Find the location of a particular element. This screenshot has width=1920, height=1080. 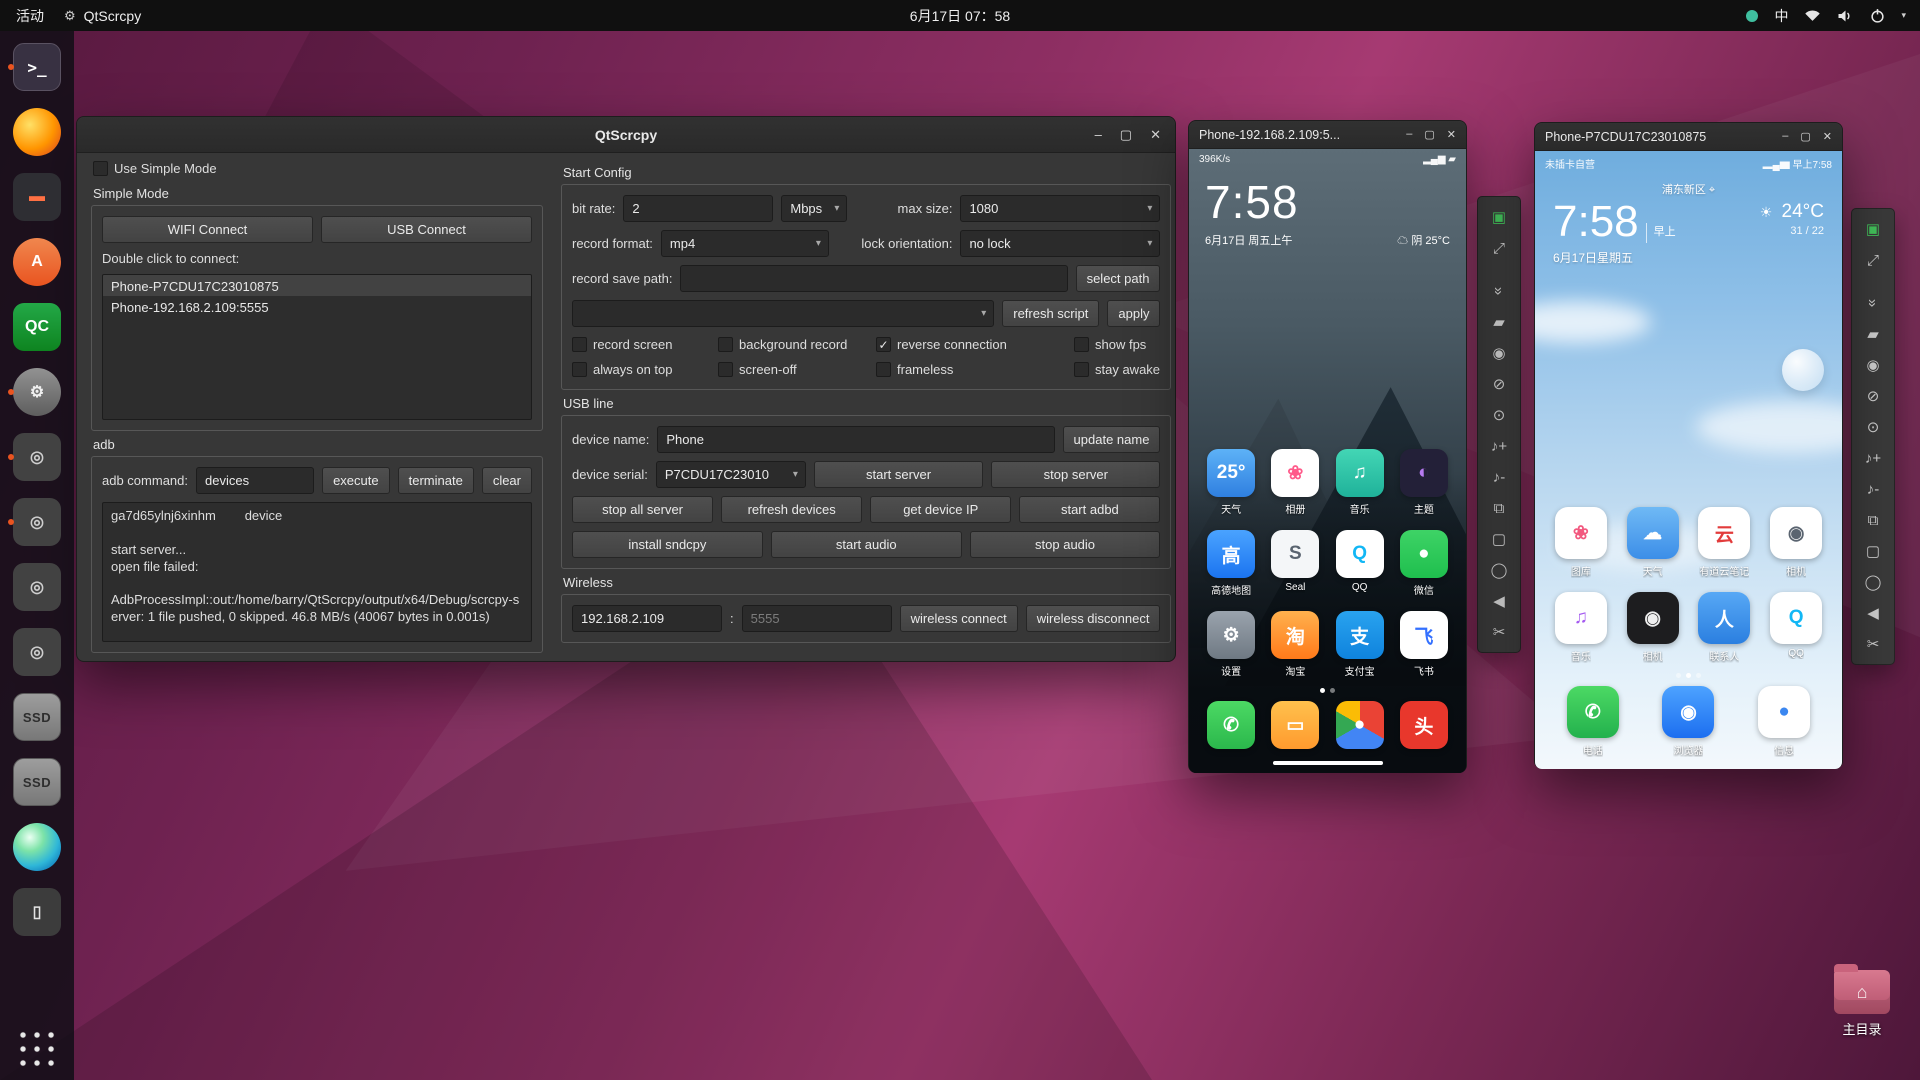

app-icon: 高 高德地图 is located at coordinates (1231, 563).